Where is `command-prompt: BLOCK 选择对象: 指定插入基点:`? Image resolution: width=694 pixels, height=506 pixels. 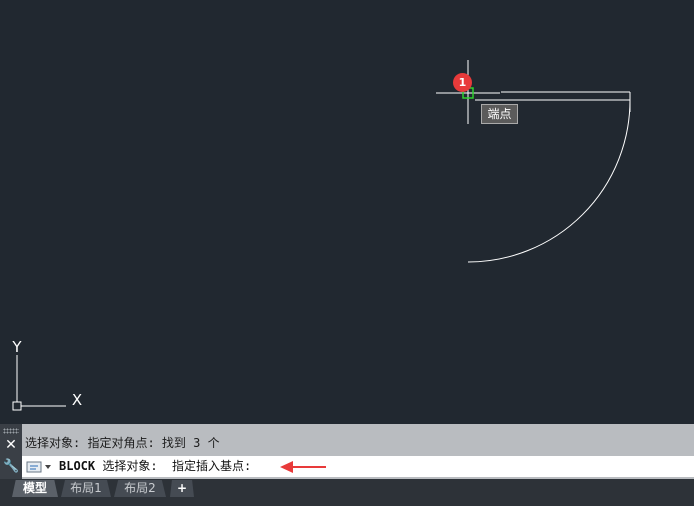
command-prompt: BLOCK 选择对象: 指定插入基点: is located at coordinates (155, 466).